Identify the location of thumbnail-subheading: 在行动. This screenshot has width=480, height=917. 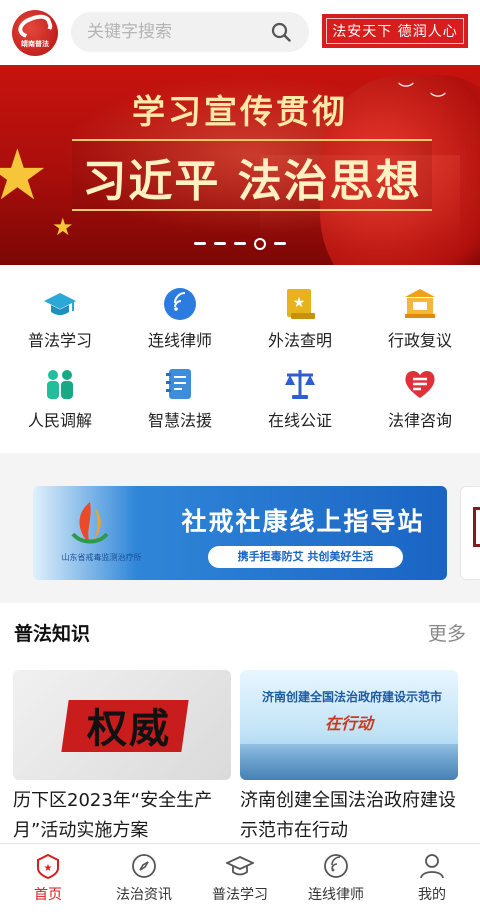
(348, 723).